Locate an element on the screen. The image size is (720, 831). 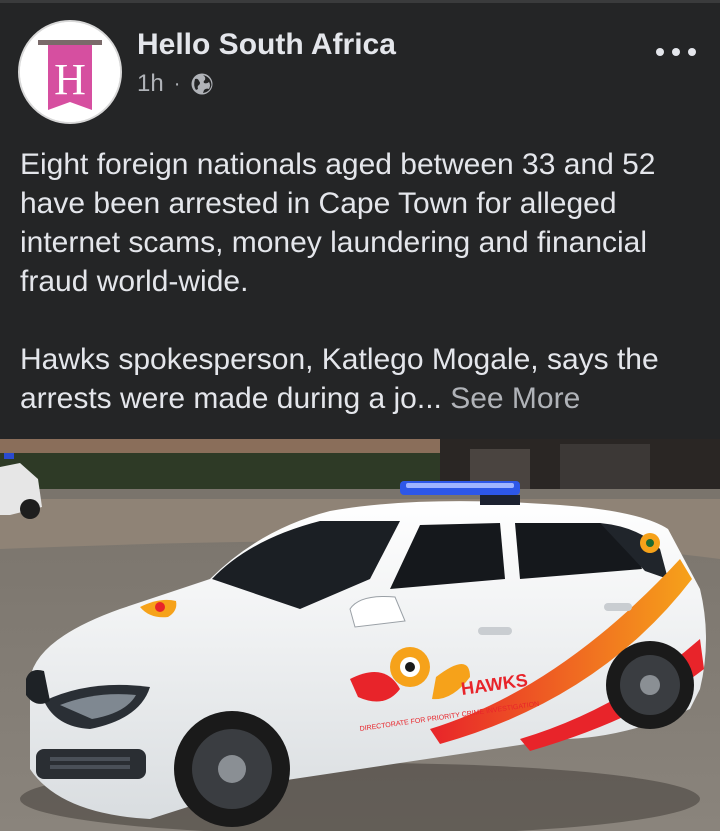
avatar-letter: H is located at coordinates (70, 79).